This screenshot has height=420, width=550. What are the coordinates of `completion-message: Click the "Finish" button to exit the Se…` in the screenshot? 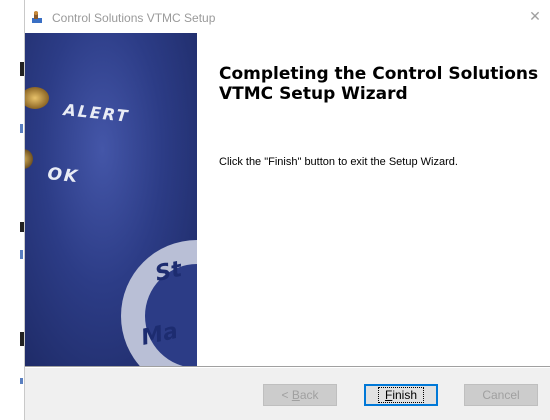 It's located at (338, 162).